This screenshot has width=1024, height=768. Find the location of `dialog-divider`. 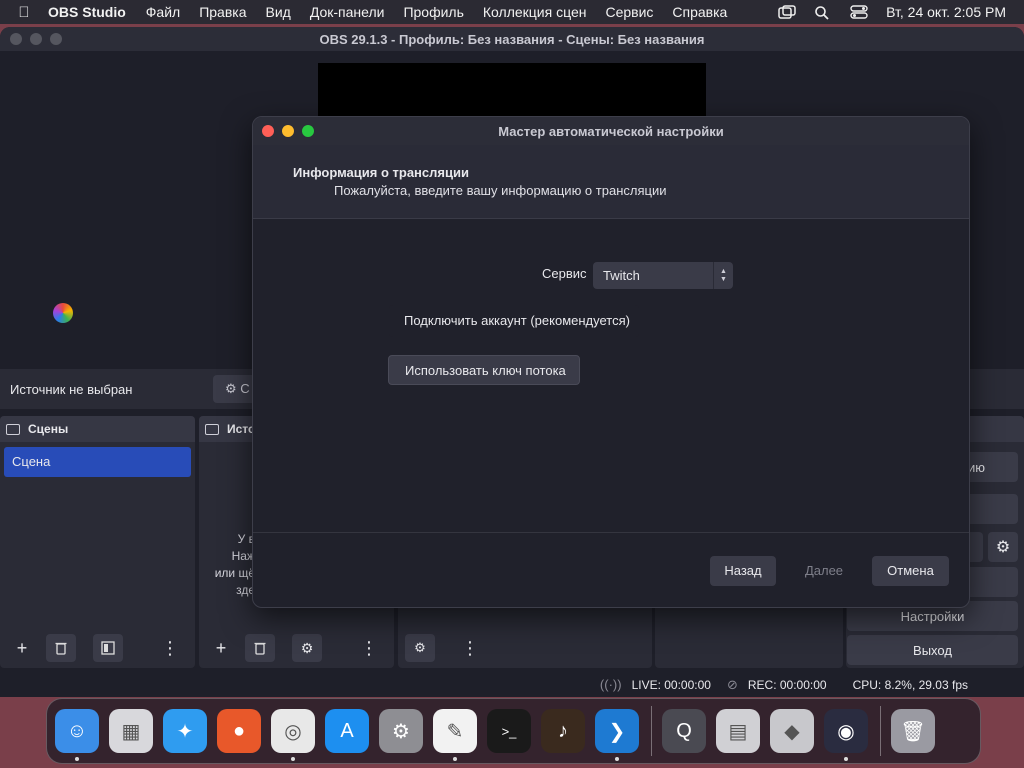

dialog-divider is located at coordinates (611, 532).